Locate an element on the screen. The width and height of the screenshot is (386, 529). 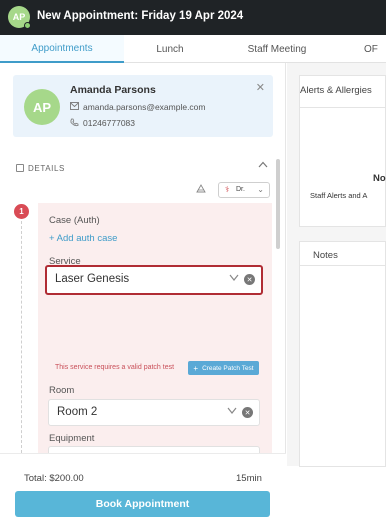
online-status-icon is located at coordinates (27, 25).